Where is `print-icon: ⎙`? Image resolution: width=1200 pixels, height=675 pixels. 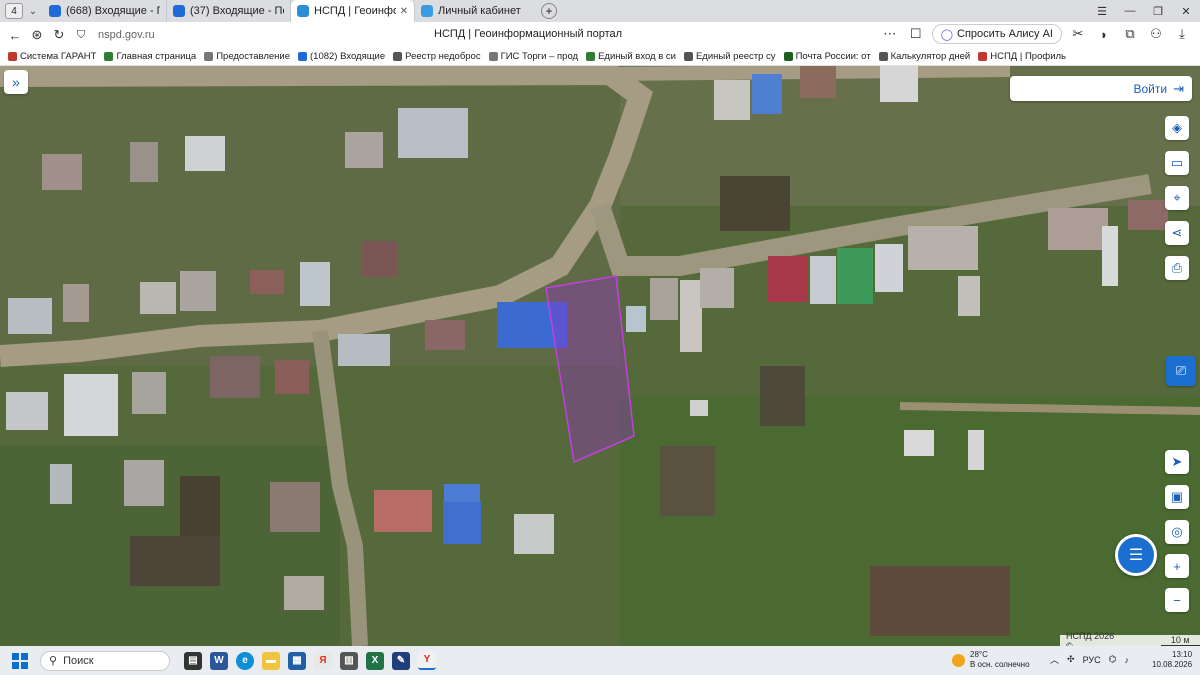 print-icon: ⎙ is located at coordinates (1177, 268).